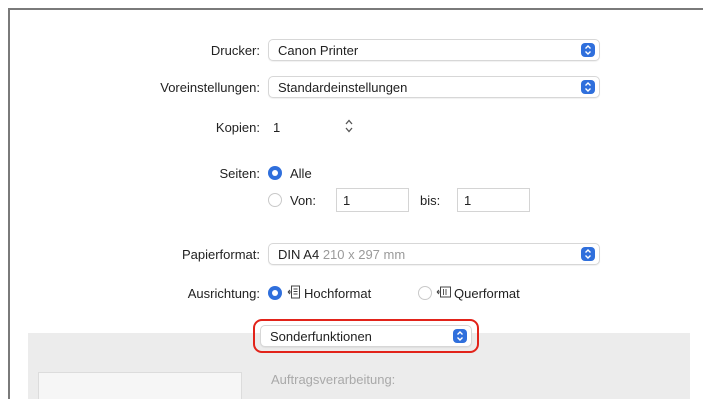 The height and width of the screenshot is (399, 703). Describe the element at coordinates (333, 379) in the screenshot. I see `job-processing-label: Auftragsverarbeitung:` at that location.